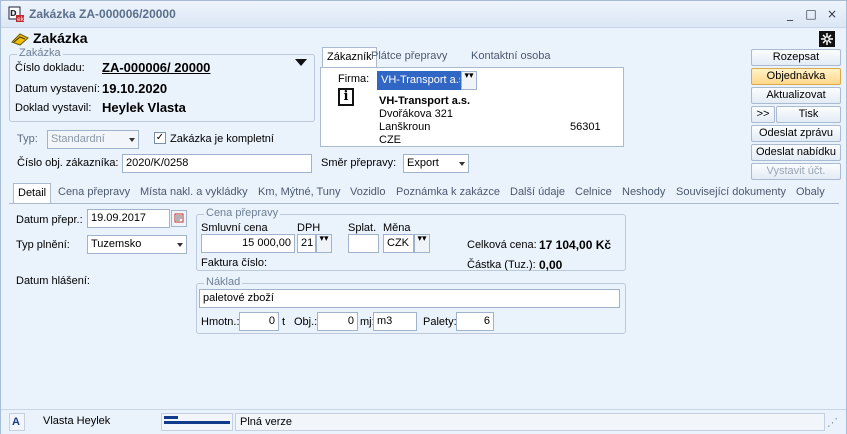 This screenshot has width=847, height=434. I want to click on tab-celnice: Celnice, so click(593, 193).